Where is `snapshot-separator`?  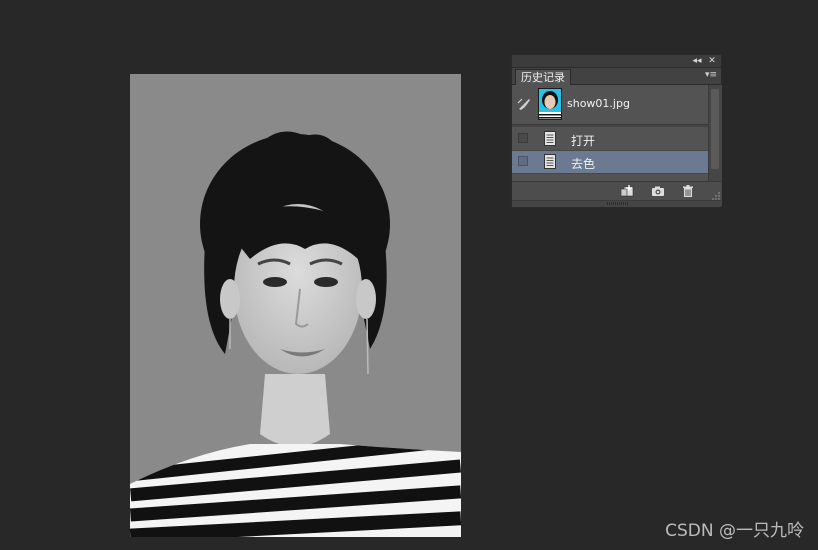
snapshot-separator is located at coordinates (610, 126).